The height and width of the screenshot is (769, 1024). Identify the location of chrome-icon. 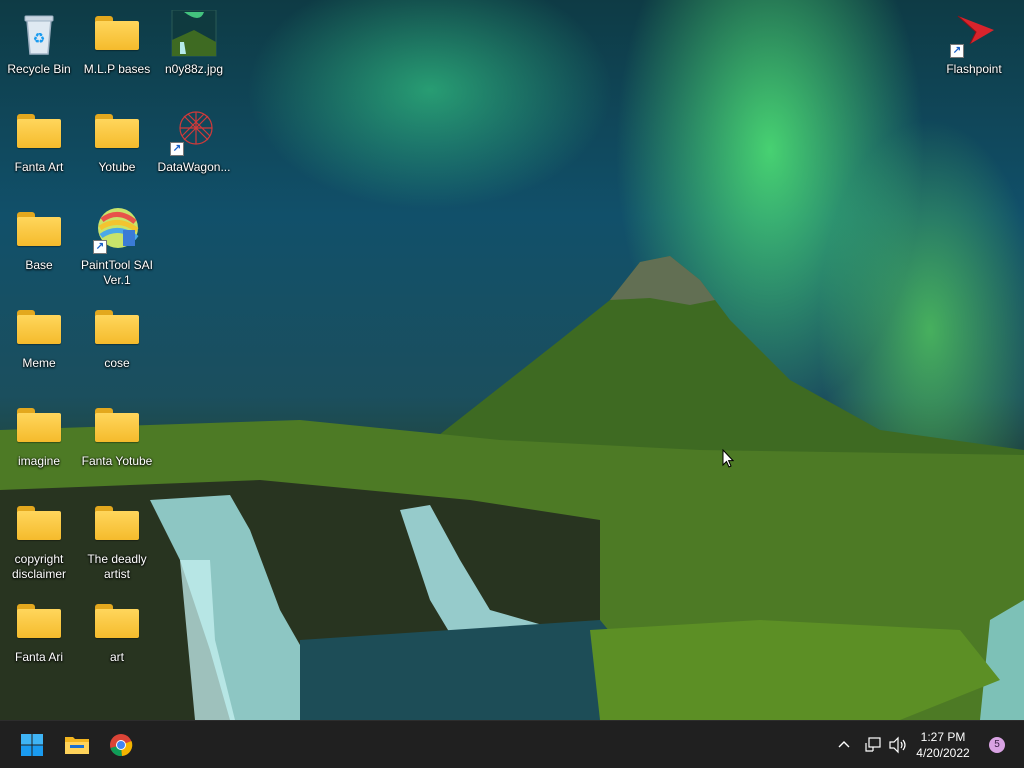
(121, 745).